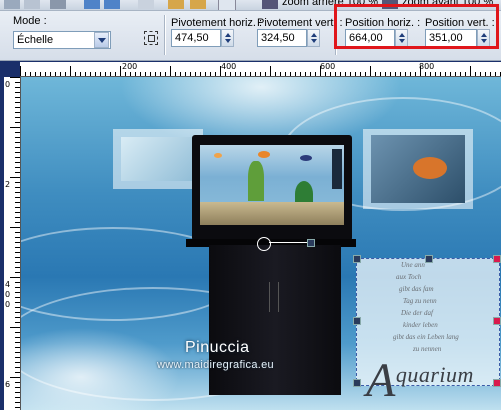  What do you see at coordinates (413, 265) in the screenshot?
I see `script-text: Une ann` at bounding box center [413, 265].